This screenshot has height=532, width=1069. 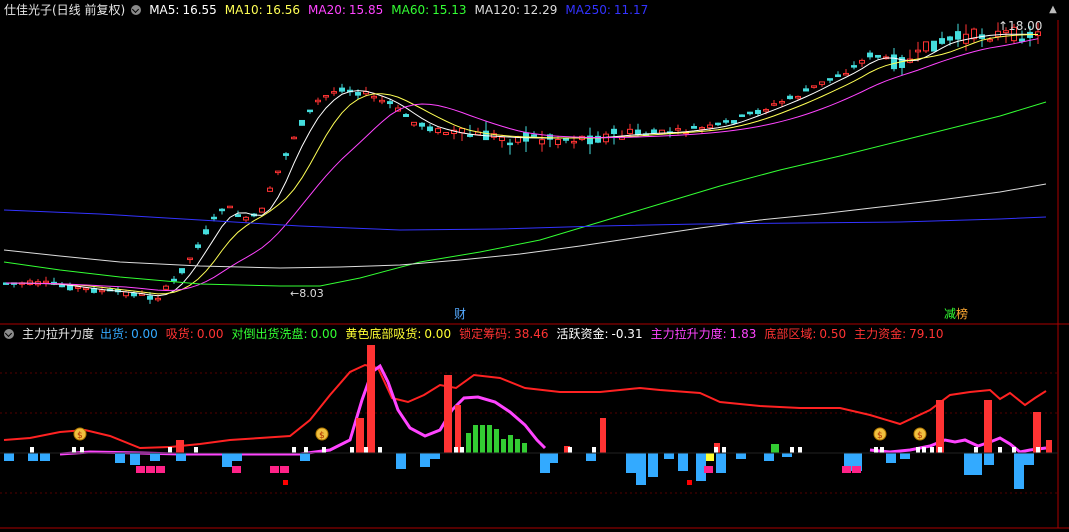 I want to click on wash-legend: 对倒出货洗盘: 0.00, so click(x=284, y=334).